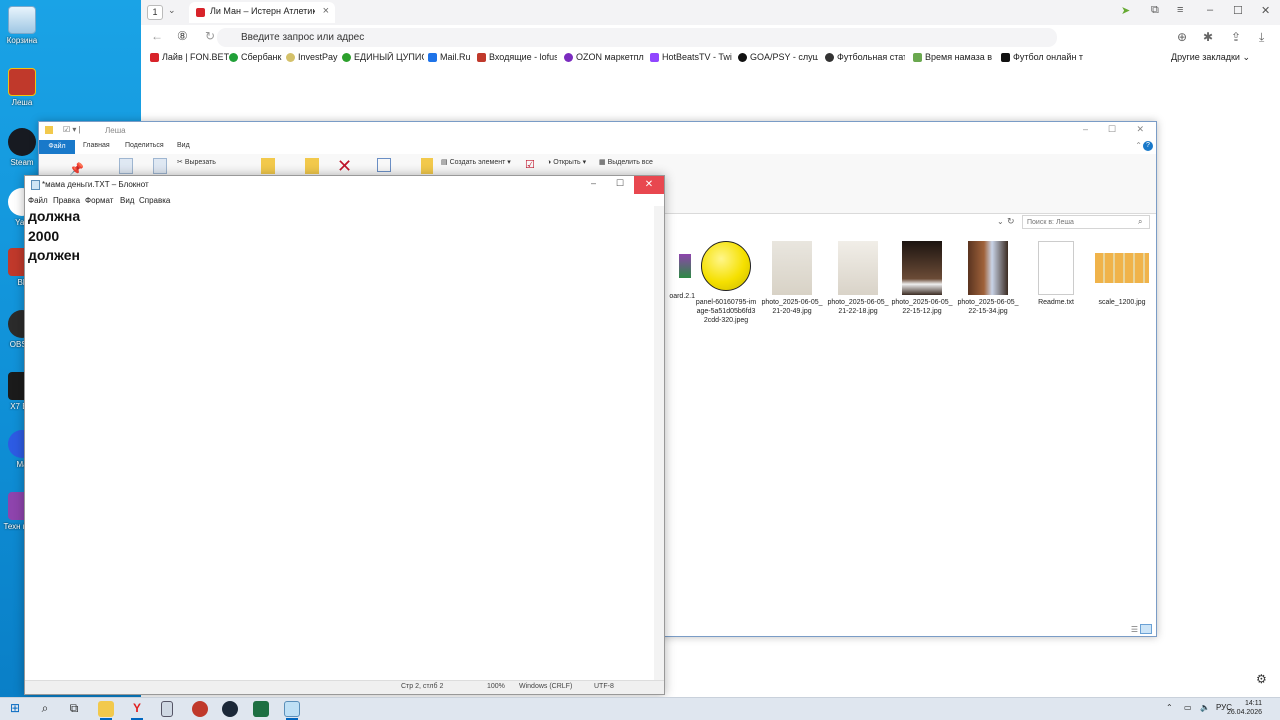 This screenshot has height=720, width=1280. I want to click on tabs-dropdown-icon: ⌄, so click(172, 10).